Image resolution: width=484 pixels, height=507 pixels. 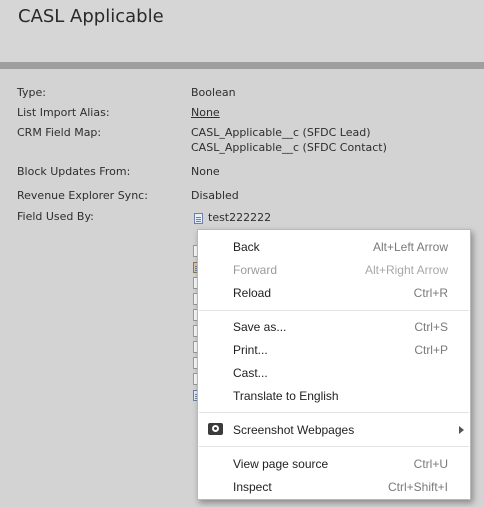 I want to click on revenue-explorer-sync-value: Disabled, so click(x=215, y=195).